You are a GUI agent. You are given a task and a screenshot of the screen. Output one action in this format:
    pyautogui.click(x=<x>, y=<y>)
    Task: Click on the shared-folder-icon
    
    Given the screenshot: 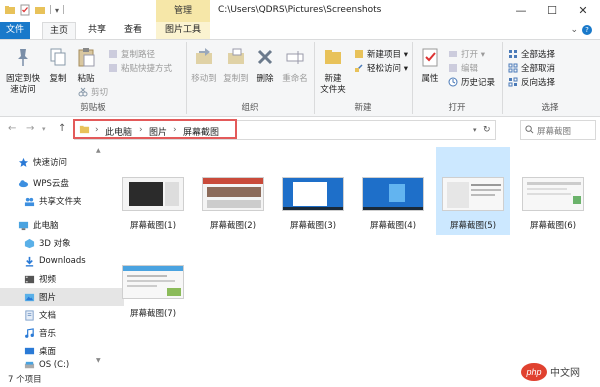 What is the action you would take?
    pyautogui.click(x=29, y=201)
    